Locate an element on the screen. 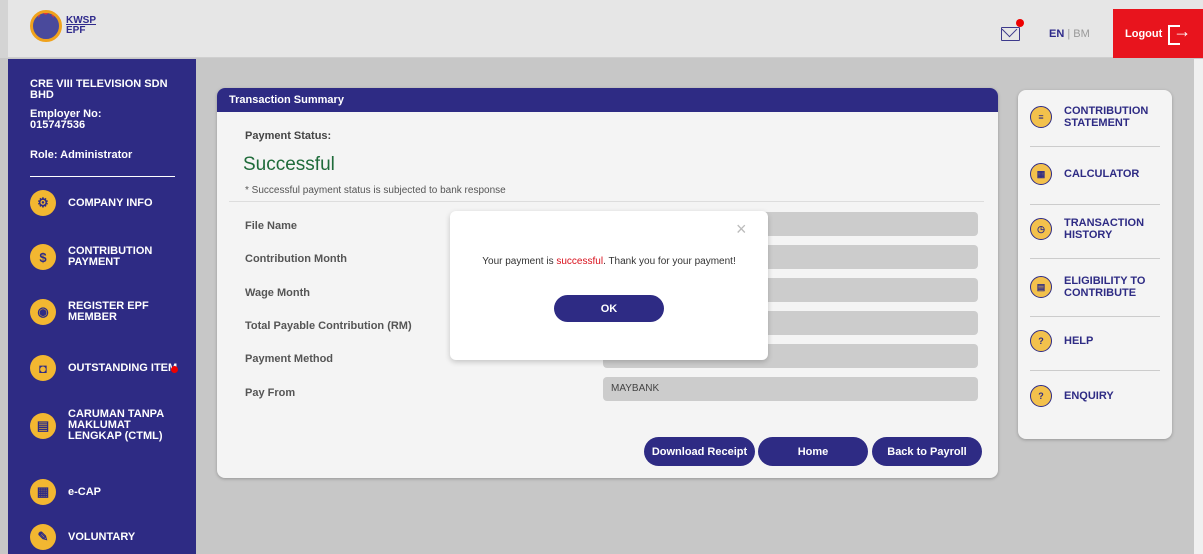 The height and width of the screenshot is (554, 1203). gear-icon: ⚙ is located at coordinates (43, 203).